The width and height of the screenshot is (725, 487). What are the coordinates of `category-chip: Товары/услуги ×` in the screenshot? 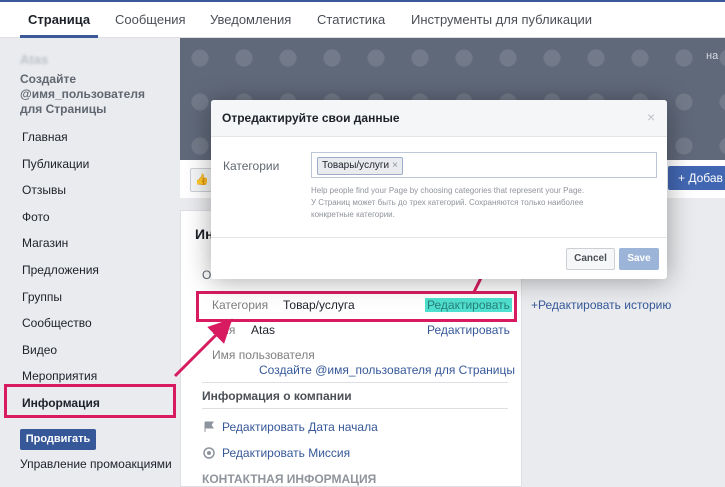 It's located at (360, 166).